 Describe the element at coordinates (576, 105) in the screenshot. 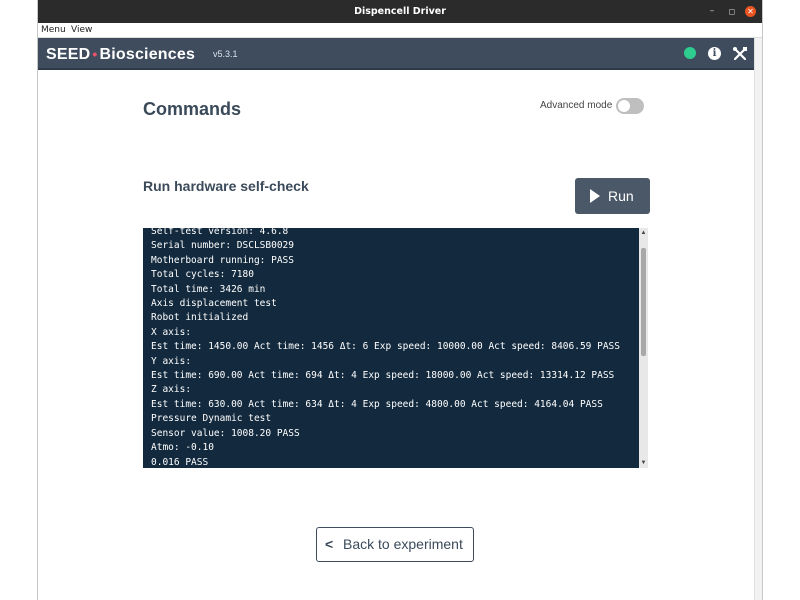

I see `advanced-mode-label: Advanced mode` at that location.